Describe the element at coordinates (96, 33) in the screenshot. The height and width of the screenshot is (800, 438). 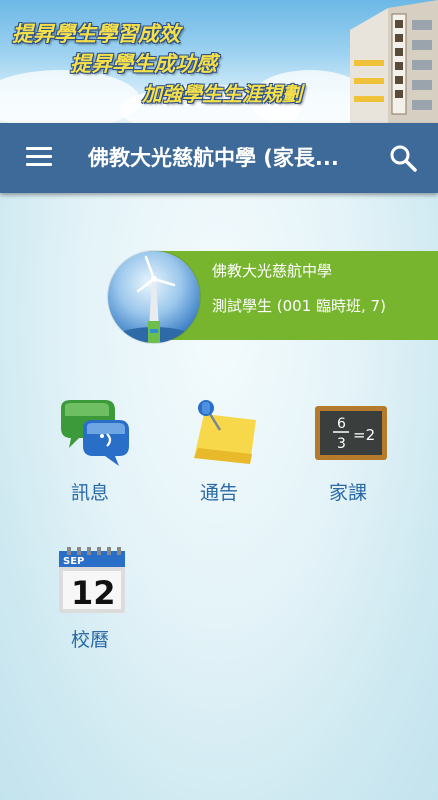
I see `banner-slogan-1: 提昇學生學習成效` at that location.